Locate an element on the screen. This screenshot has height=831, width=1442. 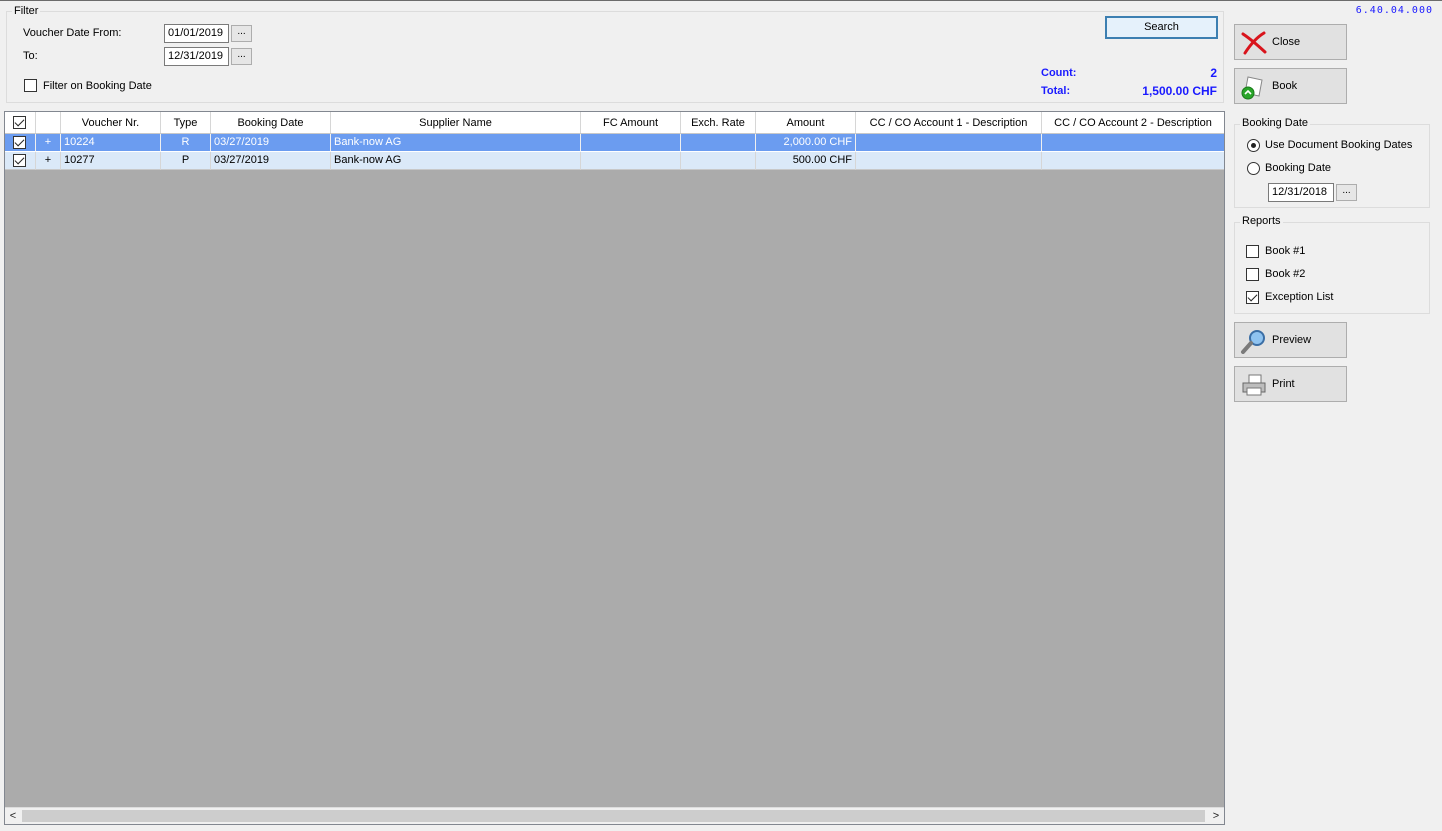
column-header-exch-rate: Exch. Rate is located at coordinates (718, 122).